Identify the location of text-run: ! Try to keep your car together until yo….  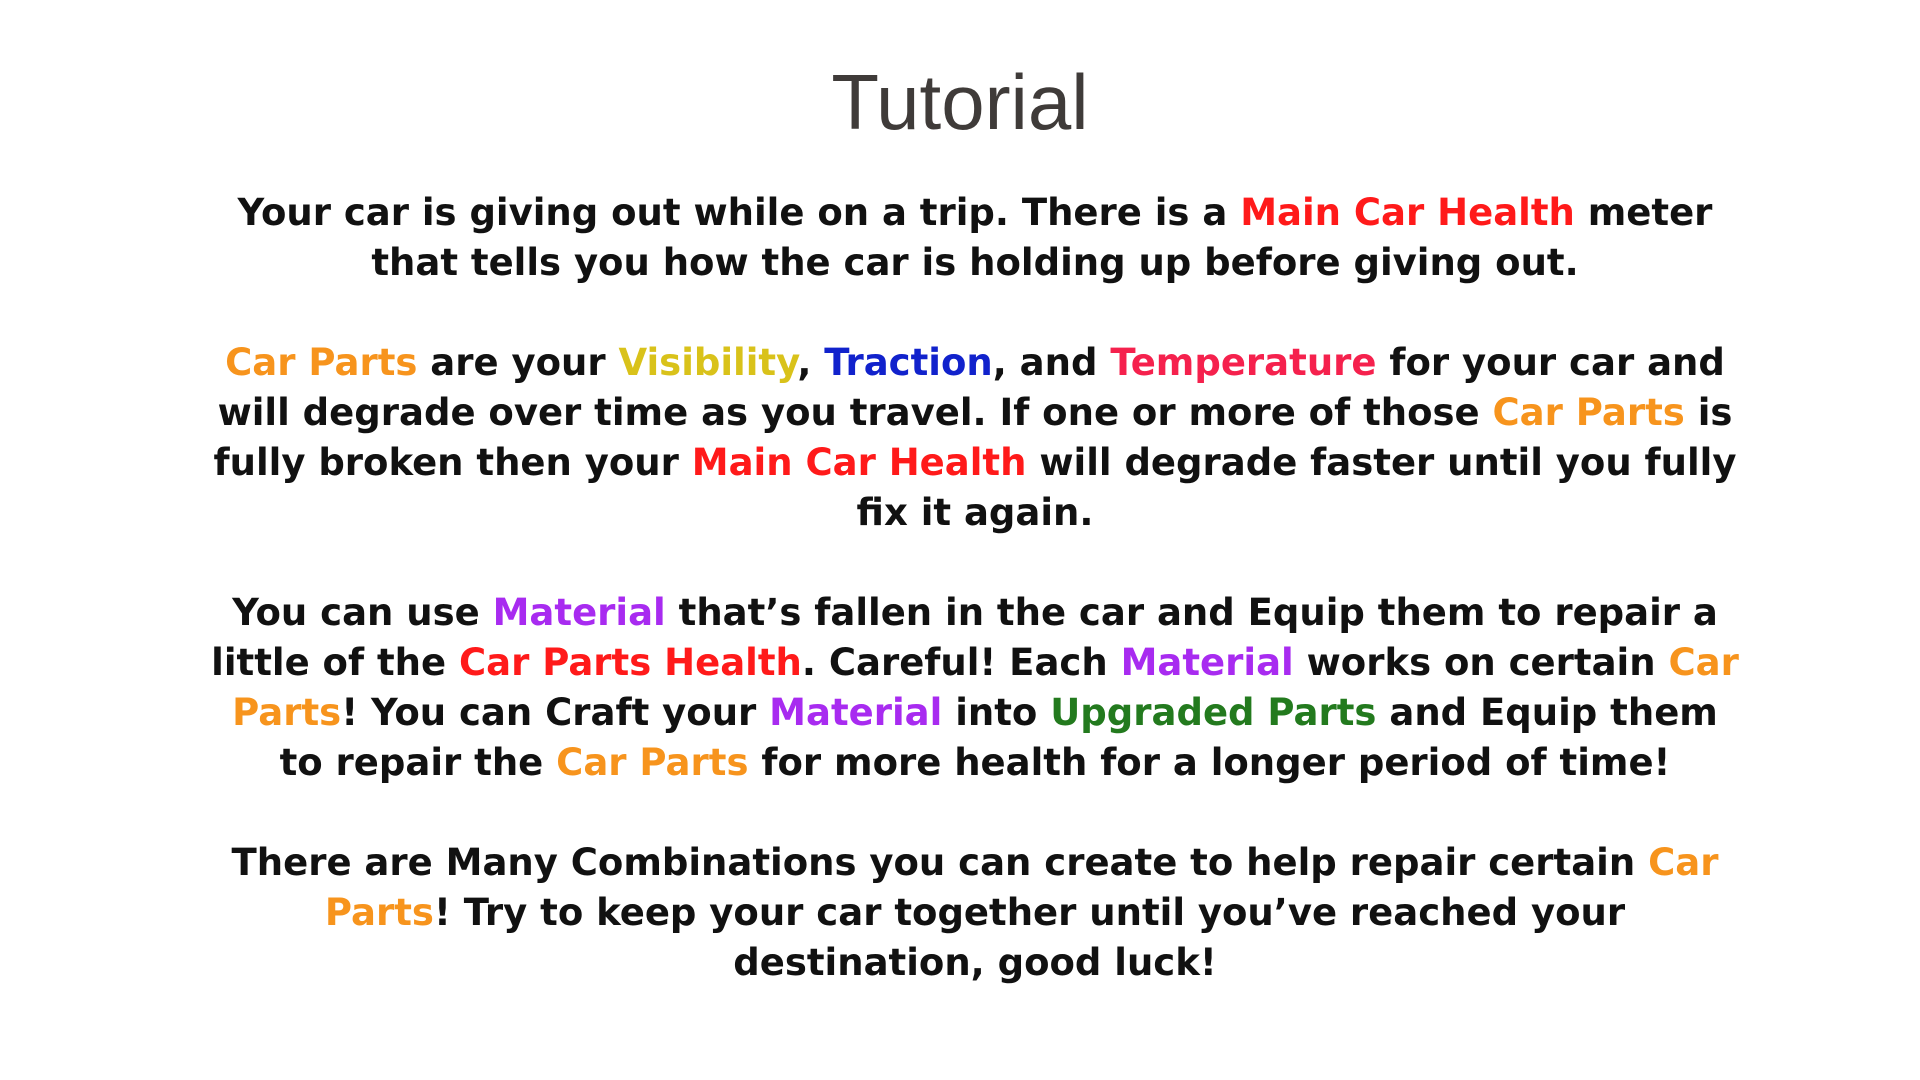
(1029, 937).